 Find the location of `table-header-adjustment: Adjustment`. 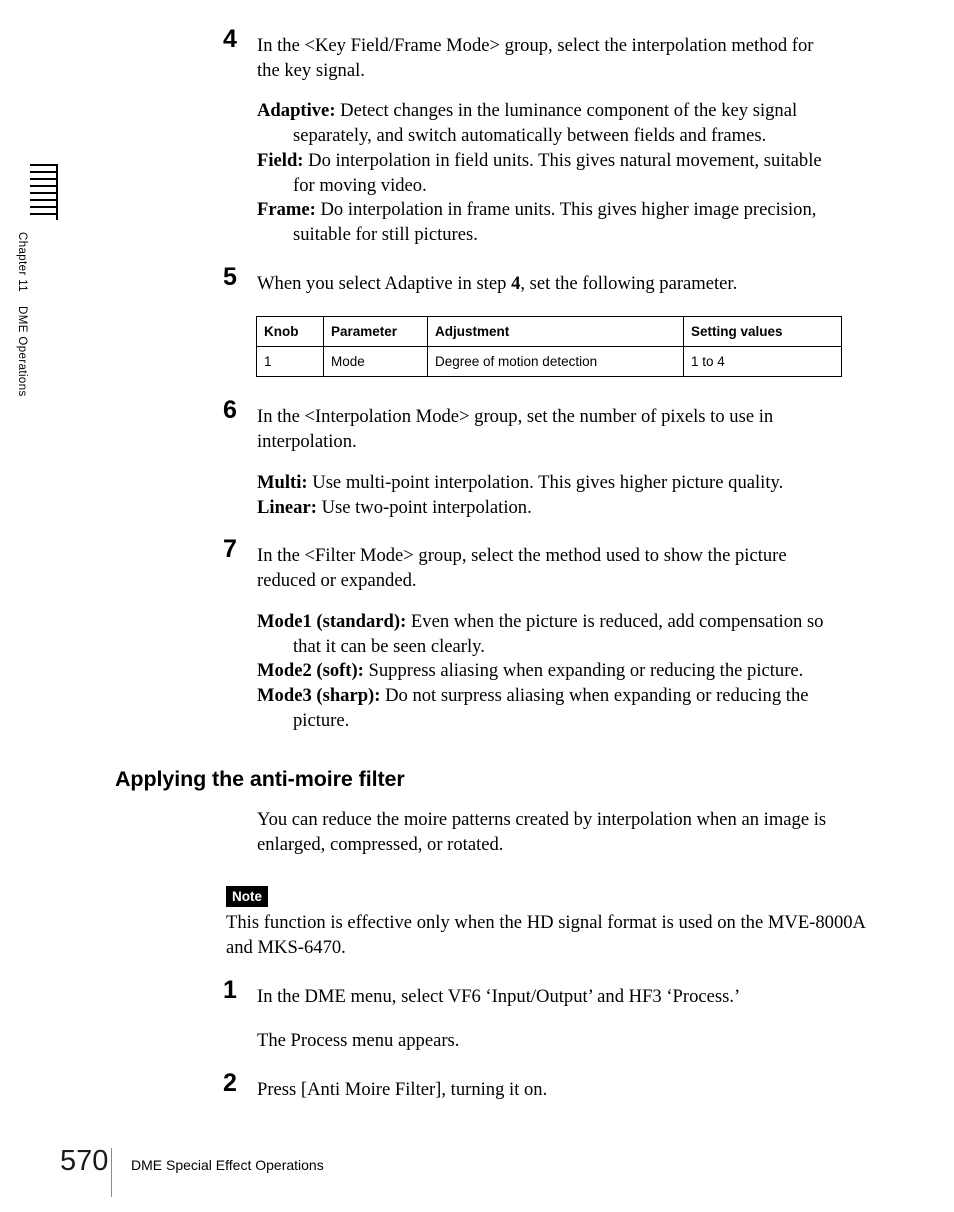

table-header-adjustment: Adjustment is located at coordinates (555, 332).